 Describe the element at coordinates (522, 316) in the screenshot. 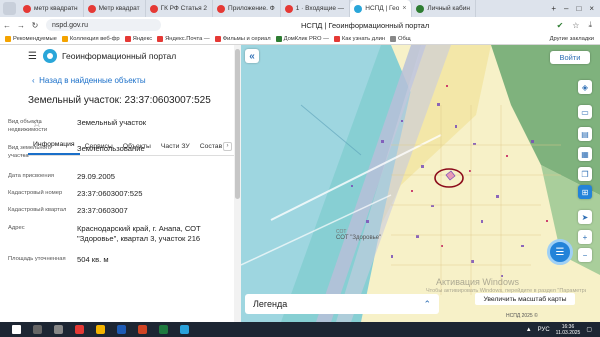

I see `map-copyright: НСПД 2025 ©` at that location.